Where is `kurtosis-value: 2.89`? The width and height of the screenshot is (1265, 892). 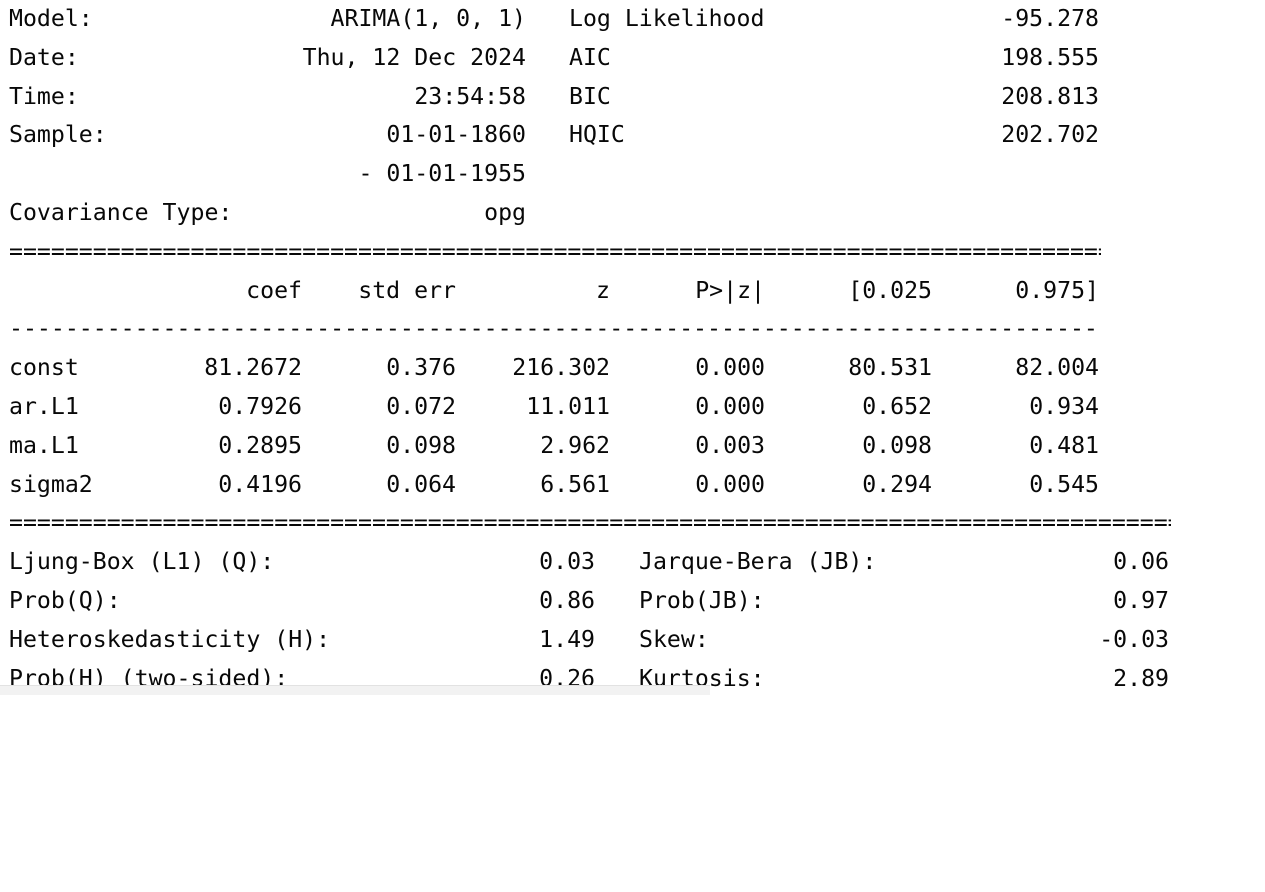
kurtosis-value: 2.89 is located at coordinates (1141, 678).